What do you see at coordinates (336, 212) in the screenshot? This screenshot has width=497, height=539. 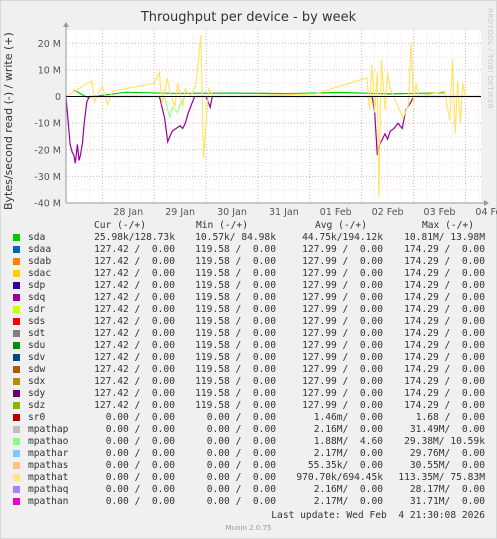 I see `x-tick-label: 01 Feb` at bounding box center [336, 212].